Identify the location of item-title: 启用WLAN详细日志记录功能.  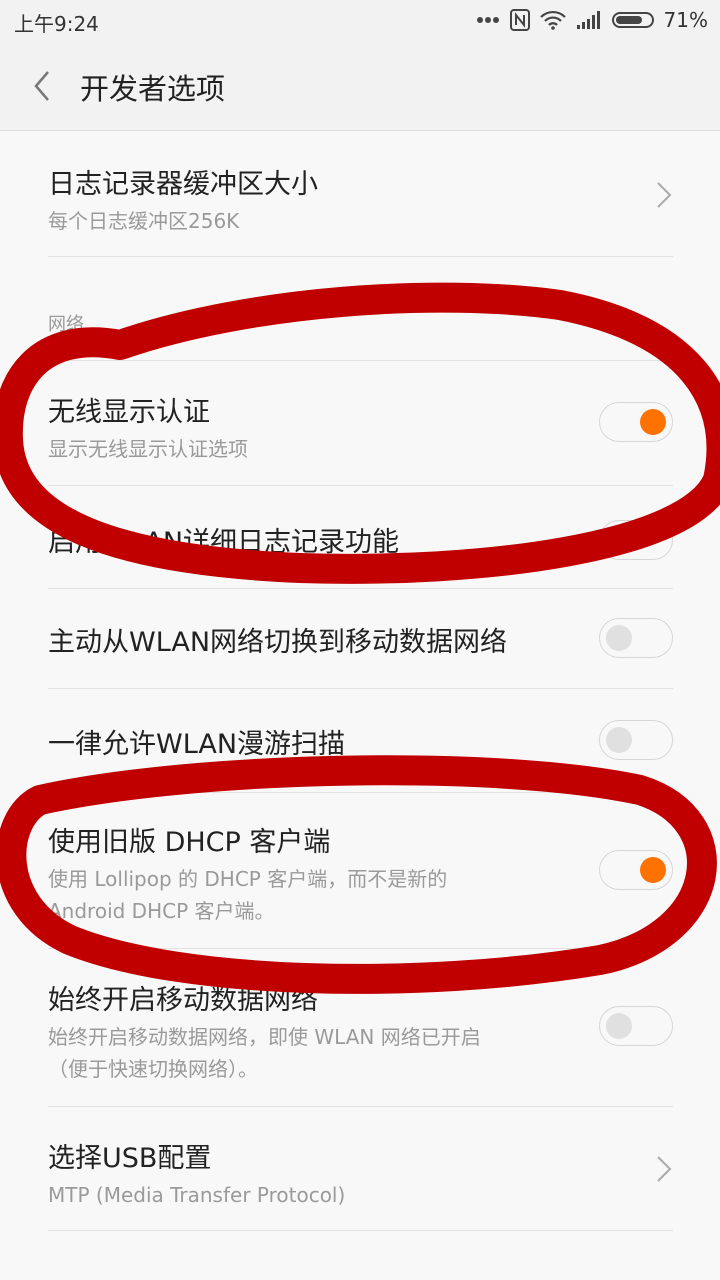
(224, 542).